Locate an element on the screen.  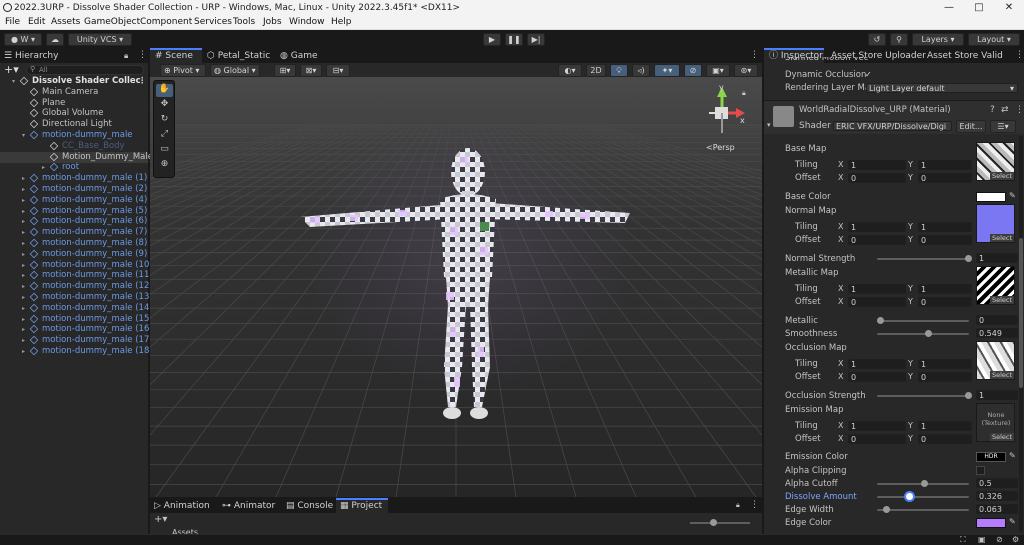
tab-project: ▦ Project is located at coordinates (362, 505).